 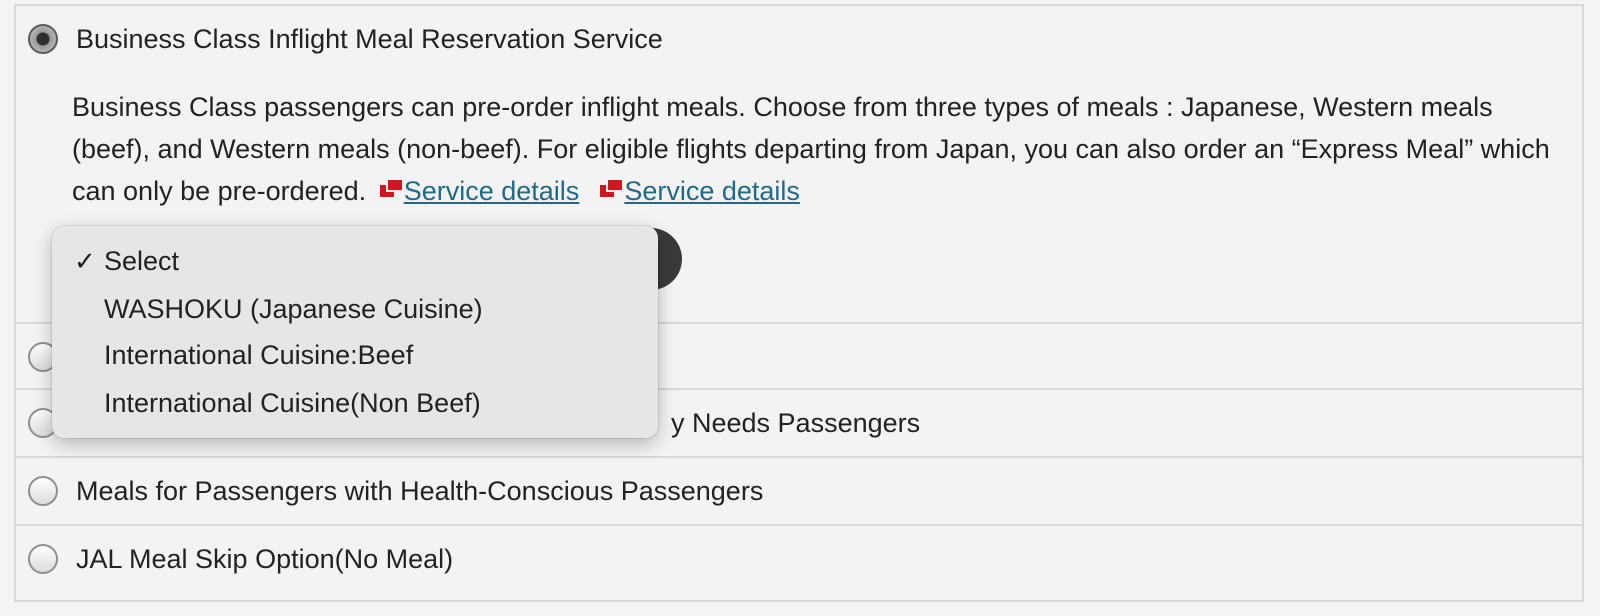 What do you see at coordinates (43, 559) in the screenshot?
I see `radio-meal-skip` at bounding box center [43, 559].